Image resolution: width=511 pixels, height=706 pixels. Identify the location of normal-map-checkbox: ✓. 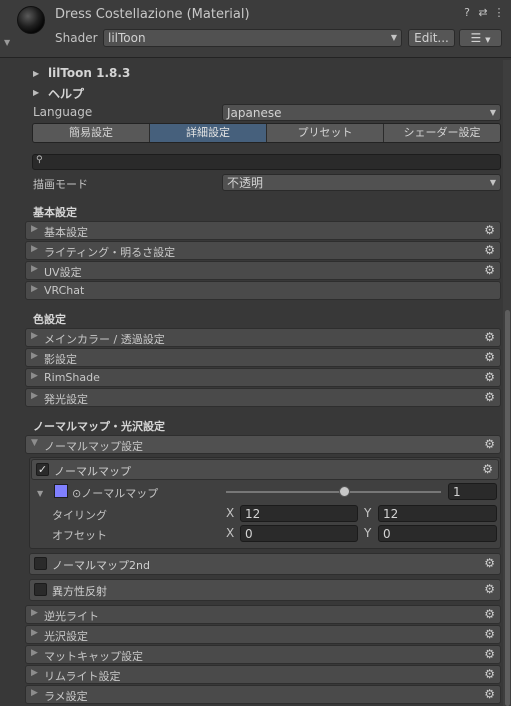
(42, 469).